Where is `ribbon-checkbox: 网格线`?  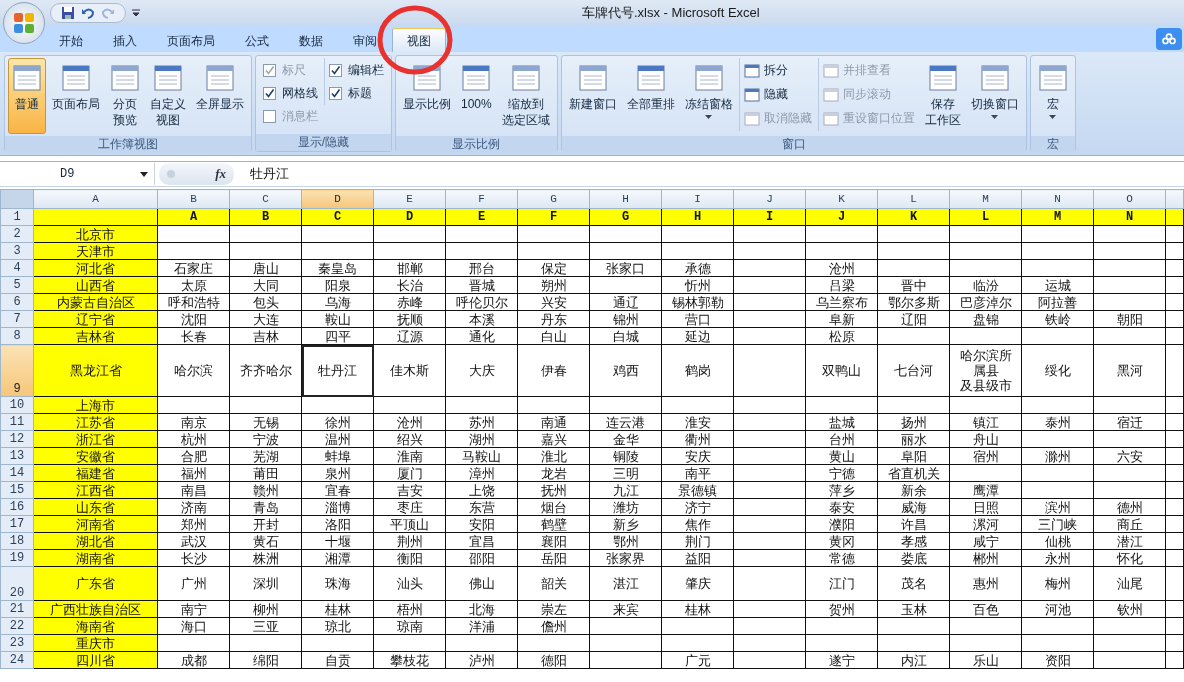 ribbon-checkbox: 网格线 is located at coordinates (290, 93).